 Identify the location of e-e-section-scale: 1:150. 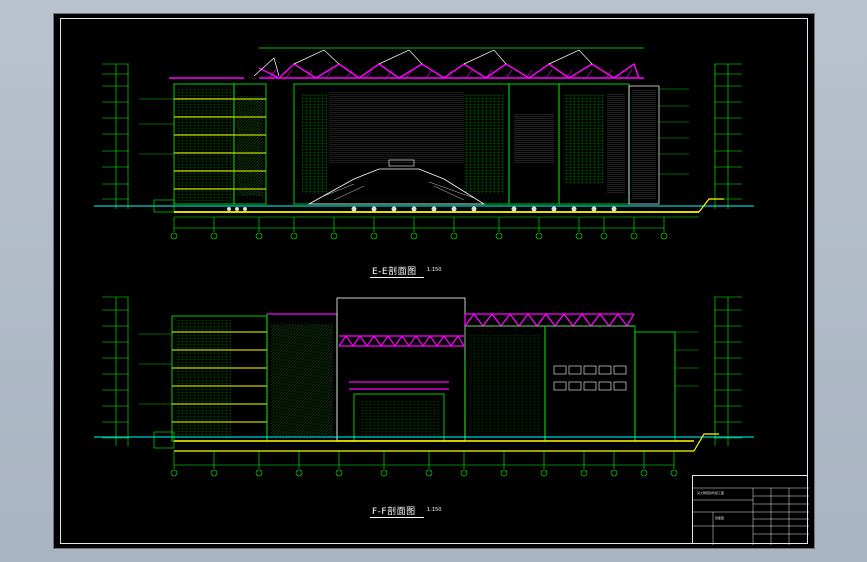
(434, 270).